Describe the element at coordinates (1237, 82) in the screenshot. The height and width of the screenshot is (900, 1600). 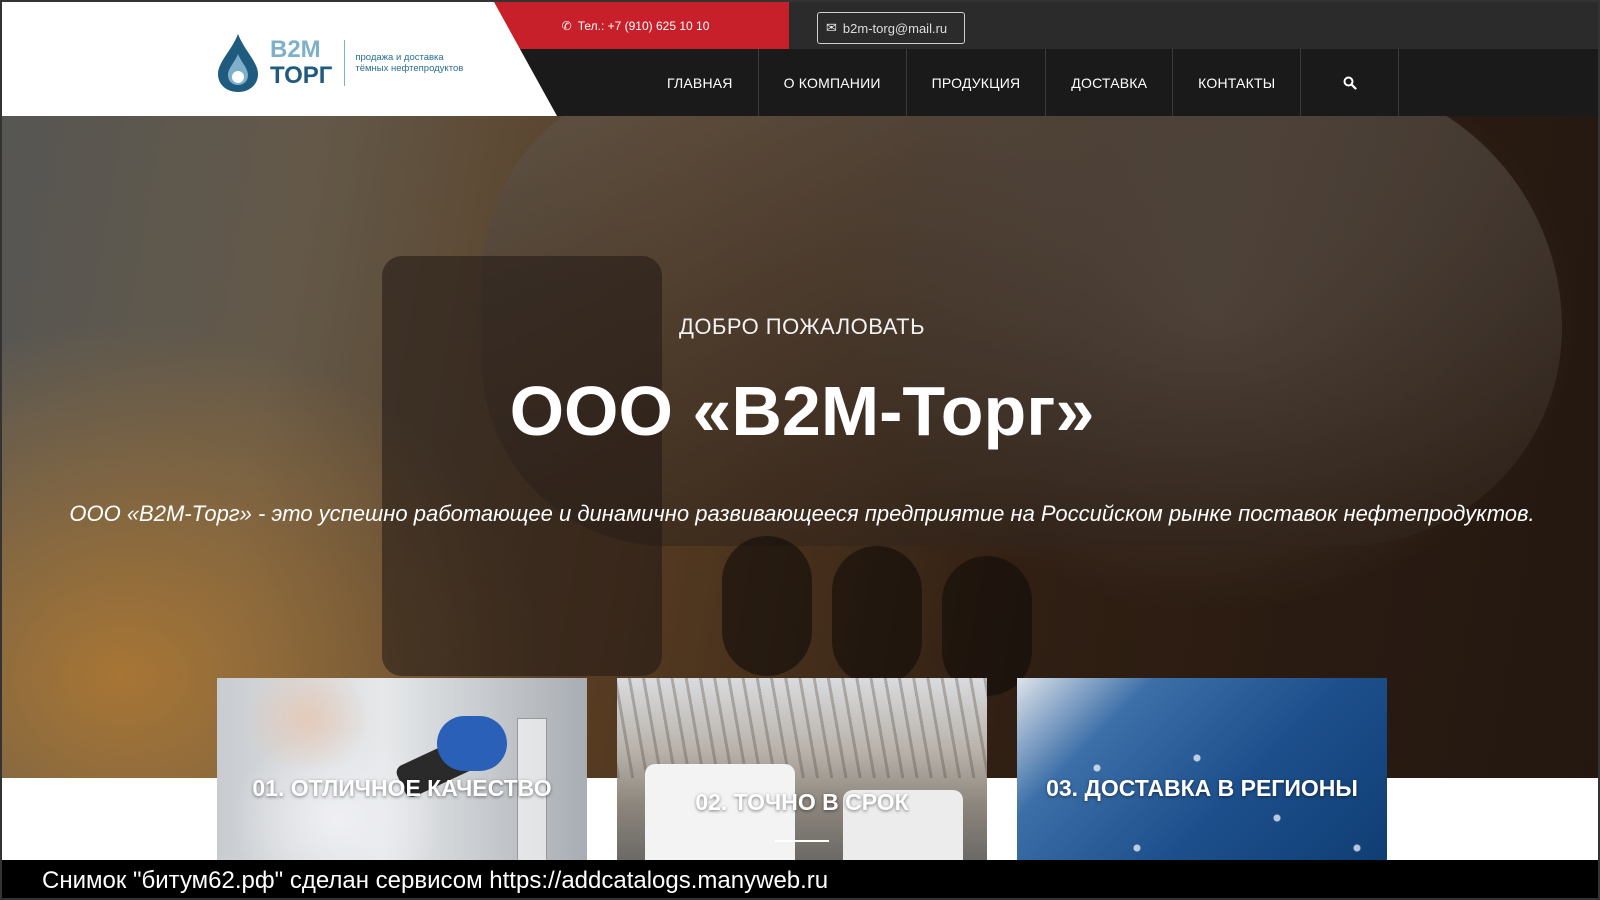
I see `nav-item-contacts: КОНТАКТЫ` at that location.